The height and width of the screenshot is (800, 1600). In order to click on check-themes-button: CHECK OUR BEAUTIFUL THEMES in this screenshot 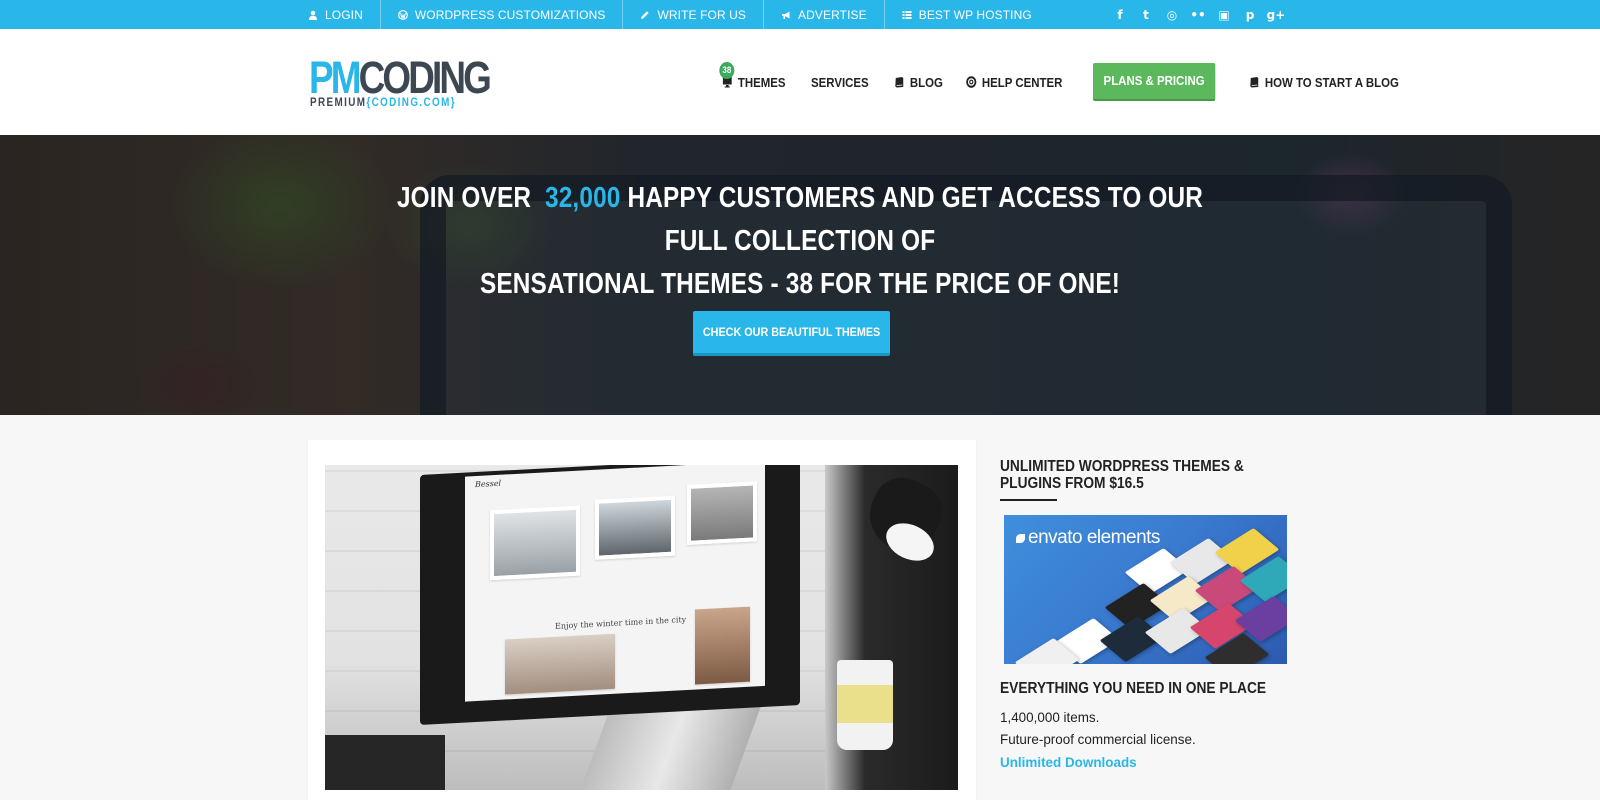, I will do `click(791, 333)`.